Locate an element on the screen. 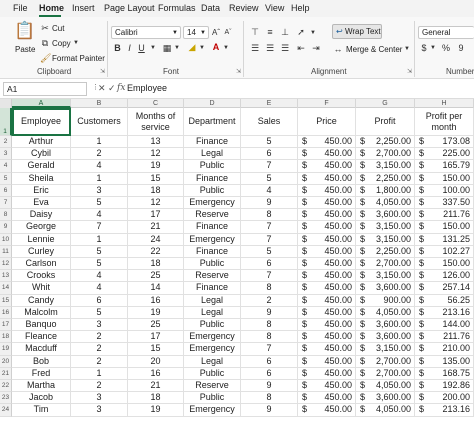 The height and width of the screenshot is (421, 474). row-header: 6 is located at coordinates (6, 190).